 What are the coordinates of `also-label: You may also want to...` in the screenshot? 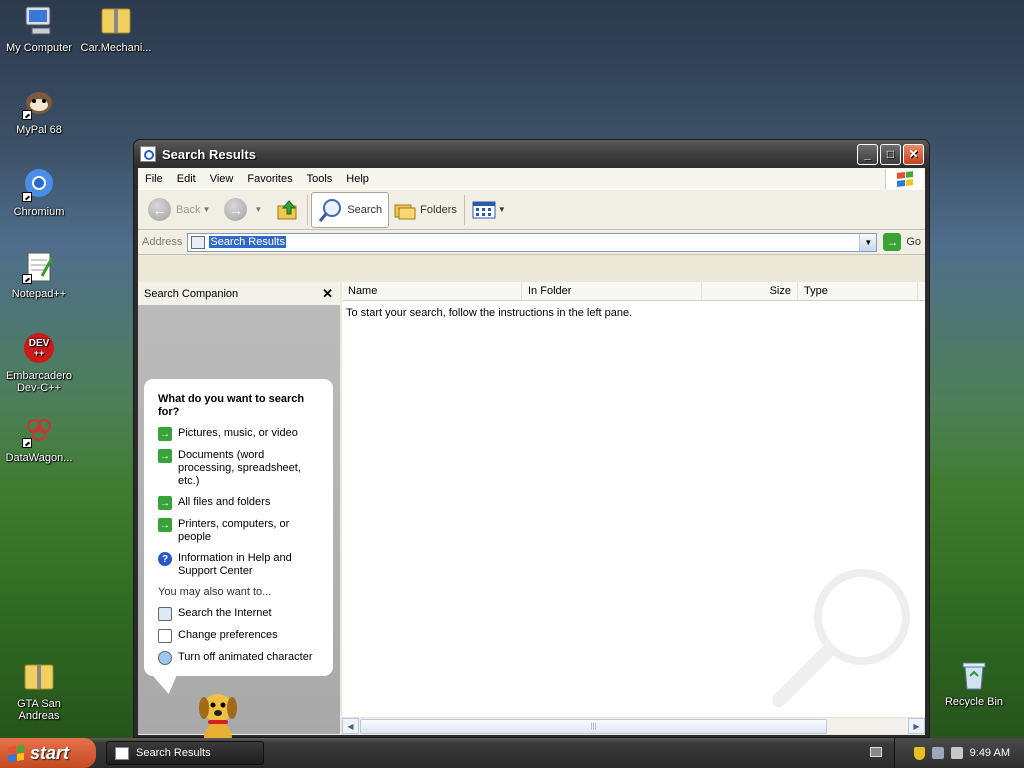 It's located at (215, 592).